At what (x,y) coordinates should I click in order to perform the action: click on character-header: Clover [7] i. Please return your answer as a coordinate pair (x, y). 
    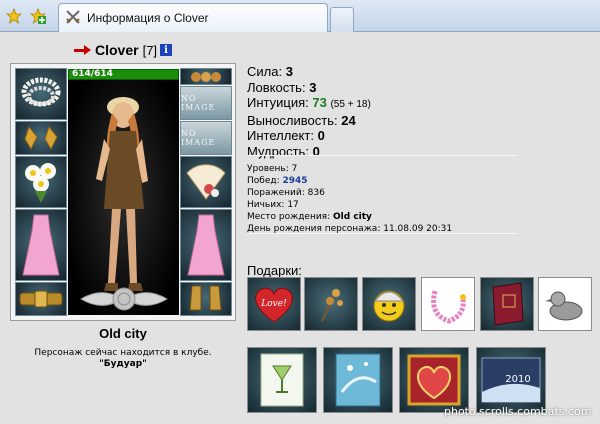
    Looking at the image, I should click on (123, 50).